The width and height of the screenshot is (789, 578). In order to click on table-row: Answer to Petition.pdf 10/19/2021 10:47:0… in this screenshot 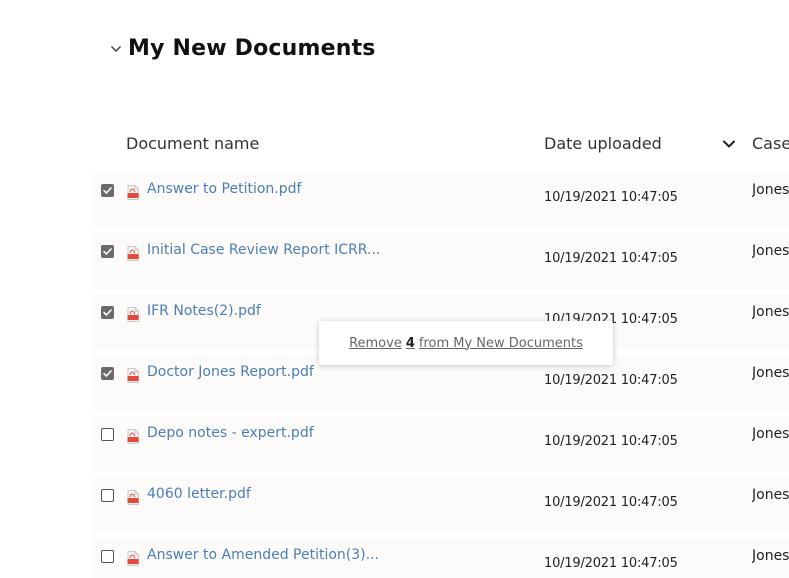, I will do `click(441, 200)`.